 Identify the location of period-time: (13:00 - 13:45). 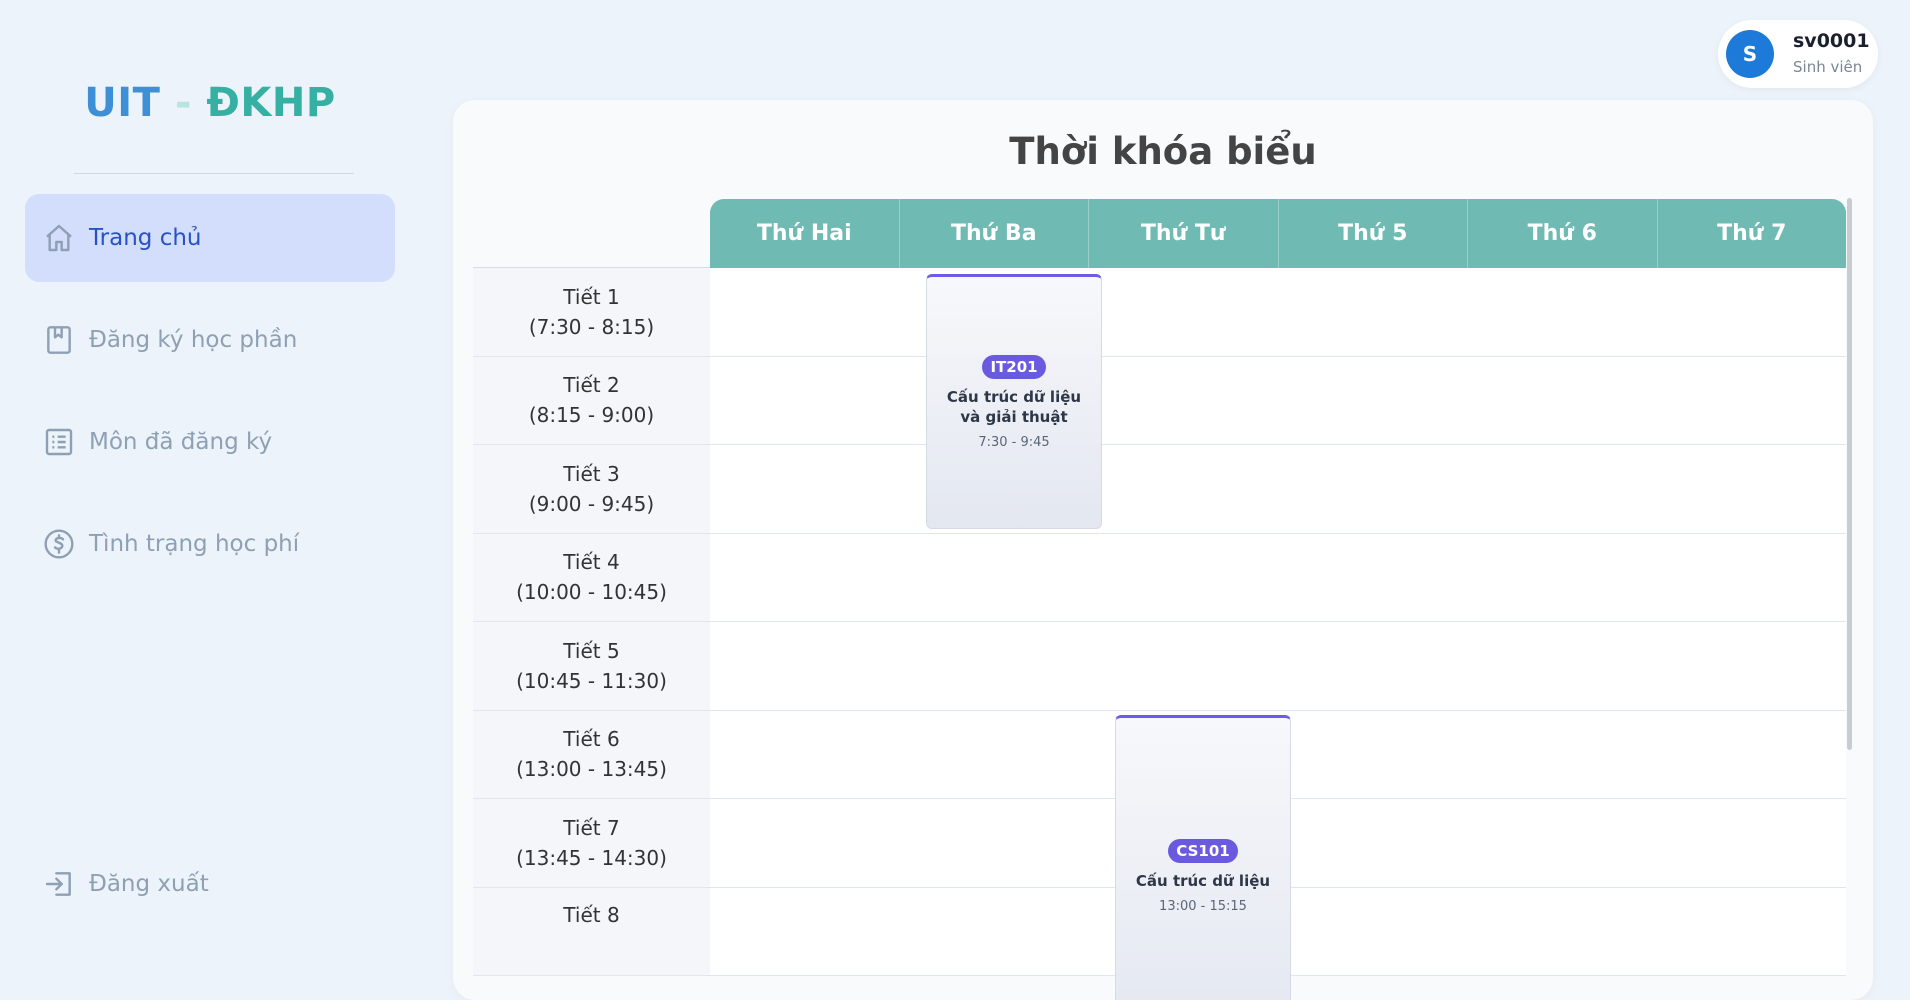
(591, 769).